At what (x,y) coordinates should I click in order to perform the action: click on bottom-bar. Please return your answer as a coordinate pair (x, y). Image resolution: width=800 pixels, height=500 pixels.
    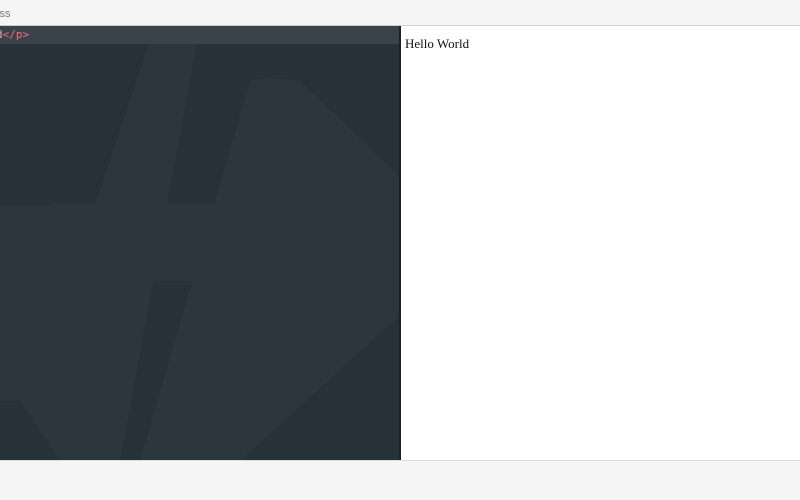
    Looking at the image, I should click on (400, 480).